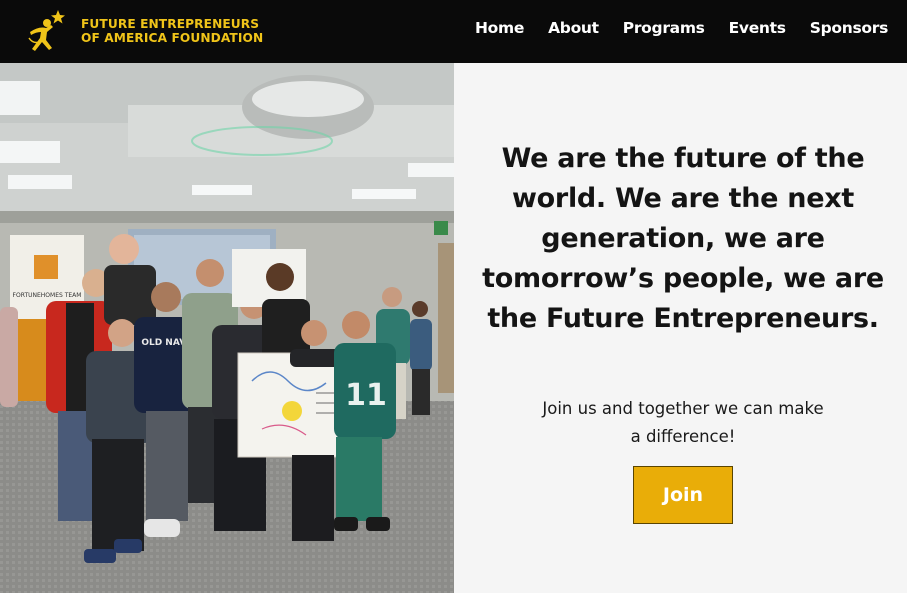 This screenshot has width=907, height=593. I want to click on banner-text: FORTUNEHOMES TEAM, so click(47, 295).